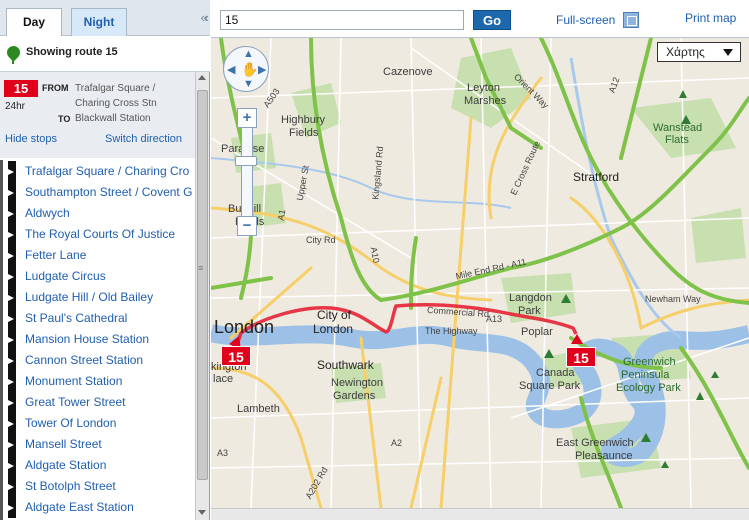 This screenshot has width=749, height=520. Describe the element at coordinates (236, 356) in the screenshot. I see `route-start-marker: 15` at that location.